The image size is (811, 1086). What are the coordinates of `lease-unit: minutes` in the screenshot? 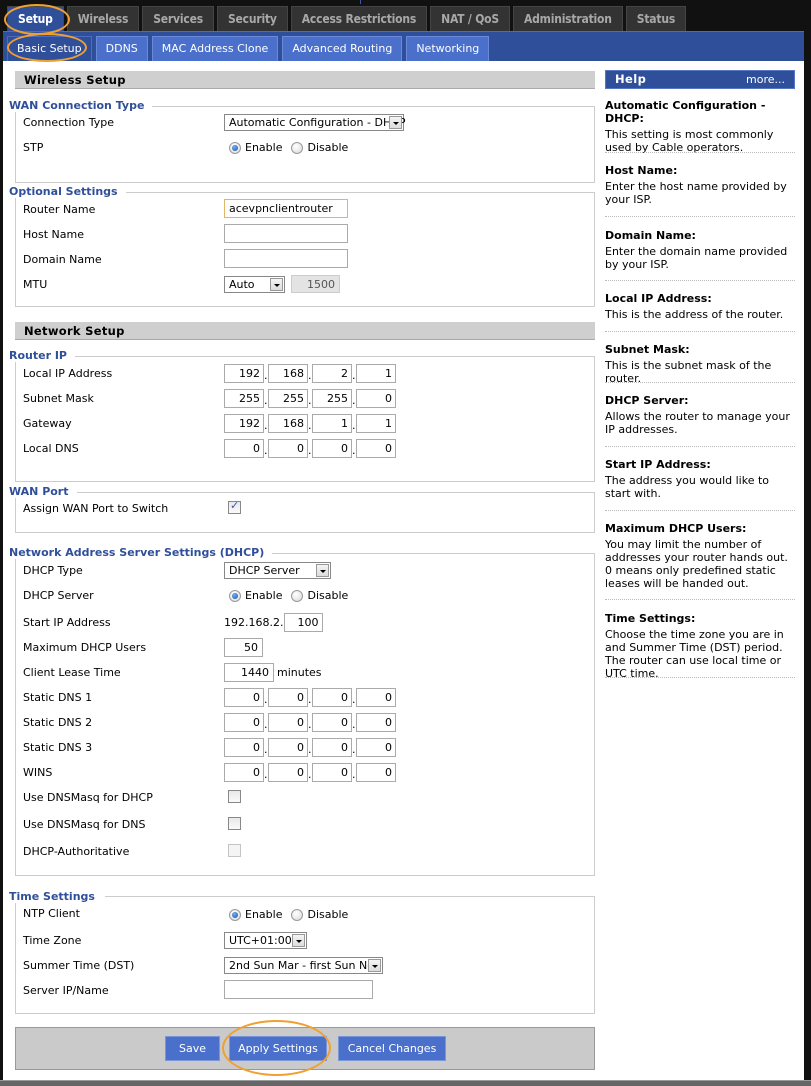 It's located at (299, 672).